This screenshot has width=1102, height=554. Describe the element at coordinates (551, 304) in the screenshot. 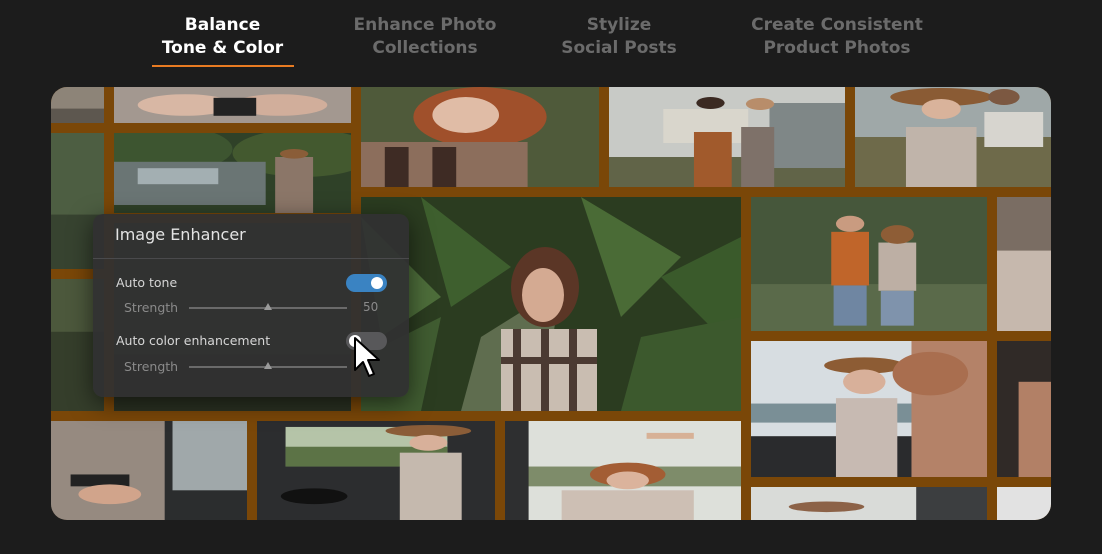

I see `photo-tile-featured` at that location.